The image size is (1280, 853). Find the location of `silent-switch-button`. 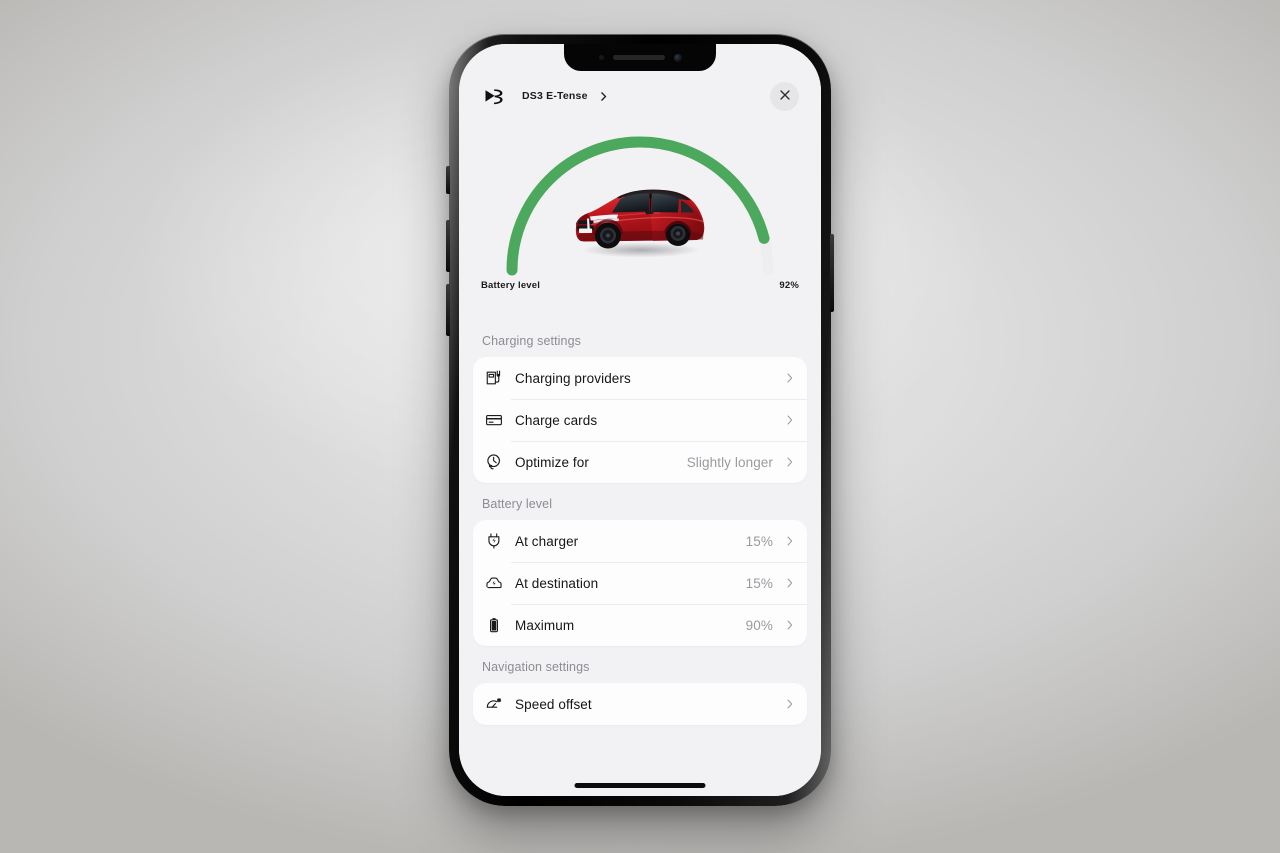

silent-switch-button is located at coordinates (448, 180).